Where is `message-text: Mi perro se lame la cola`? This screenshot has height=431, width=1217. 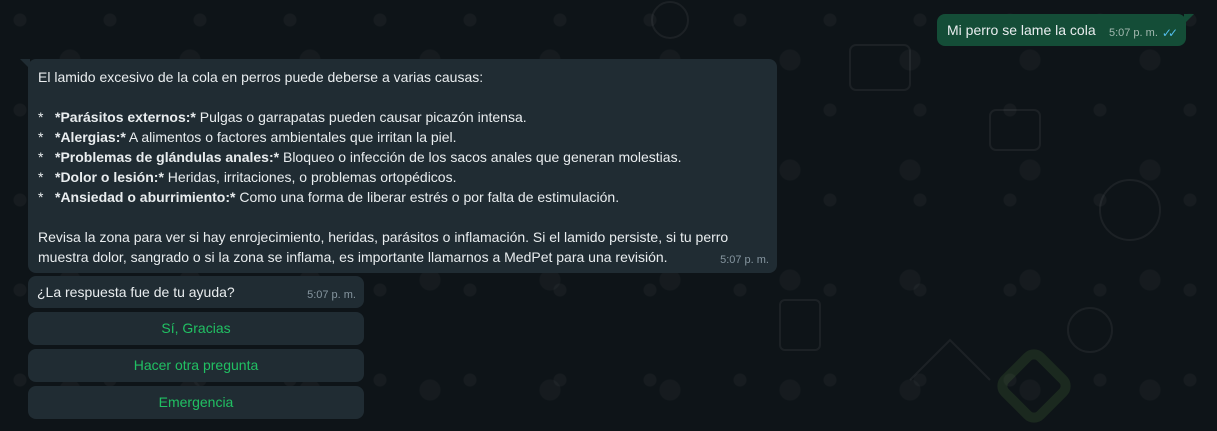
message-text: Mi perro se lame la cola is located at coordinates (1021, 30).